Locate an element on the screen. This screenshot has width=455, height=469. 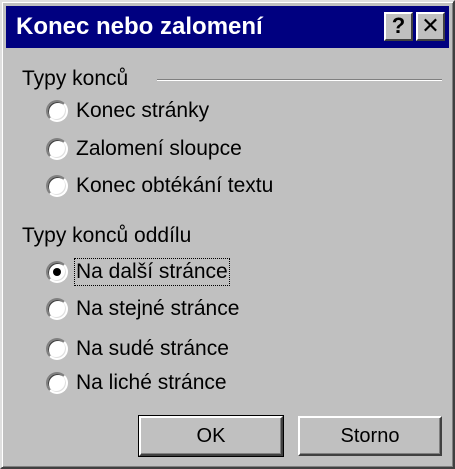
close-button: ✕ is located at coordinates (430, 26).